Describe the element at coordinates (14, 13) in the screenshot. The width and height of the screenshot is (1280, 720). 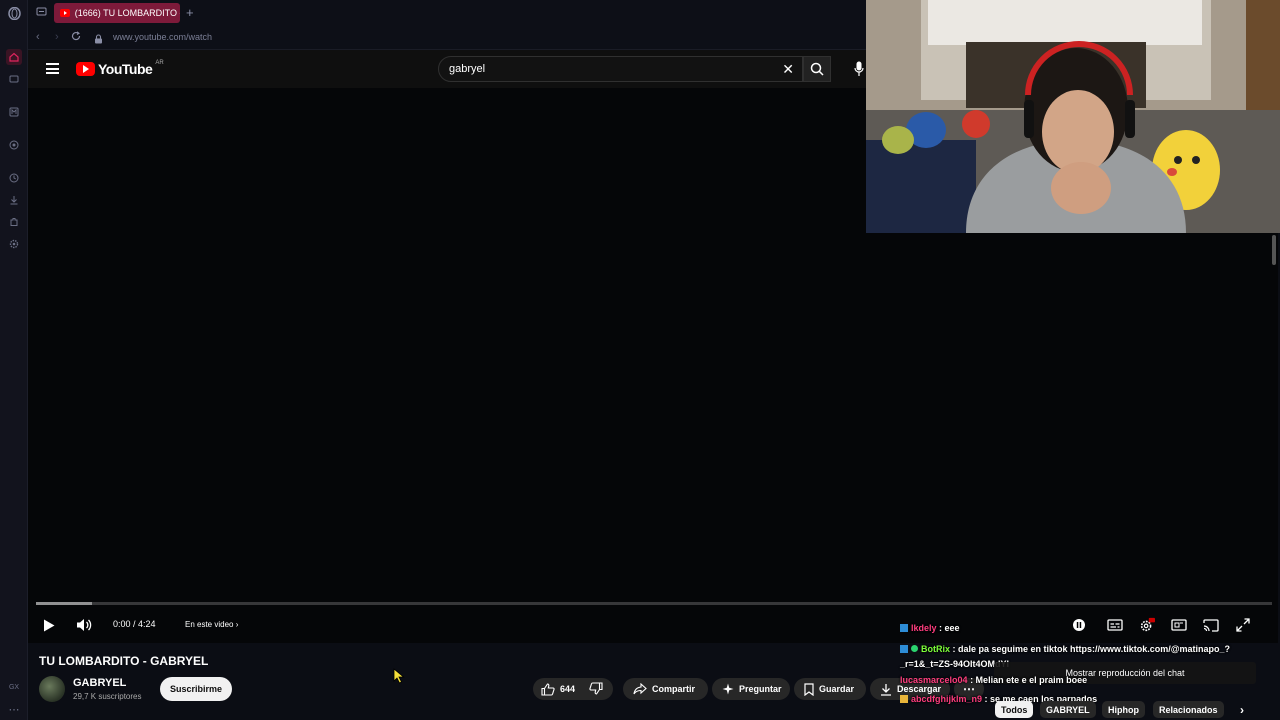
I see `opera-logo-icon` at that location.